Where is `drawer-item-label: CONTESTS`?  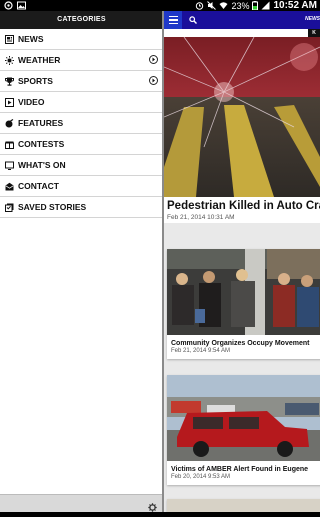
drawer-item-label: CONTESTS is located at coordinates (41, 144).